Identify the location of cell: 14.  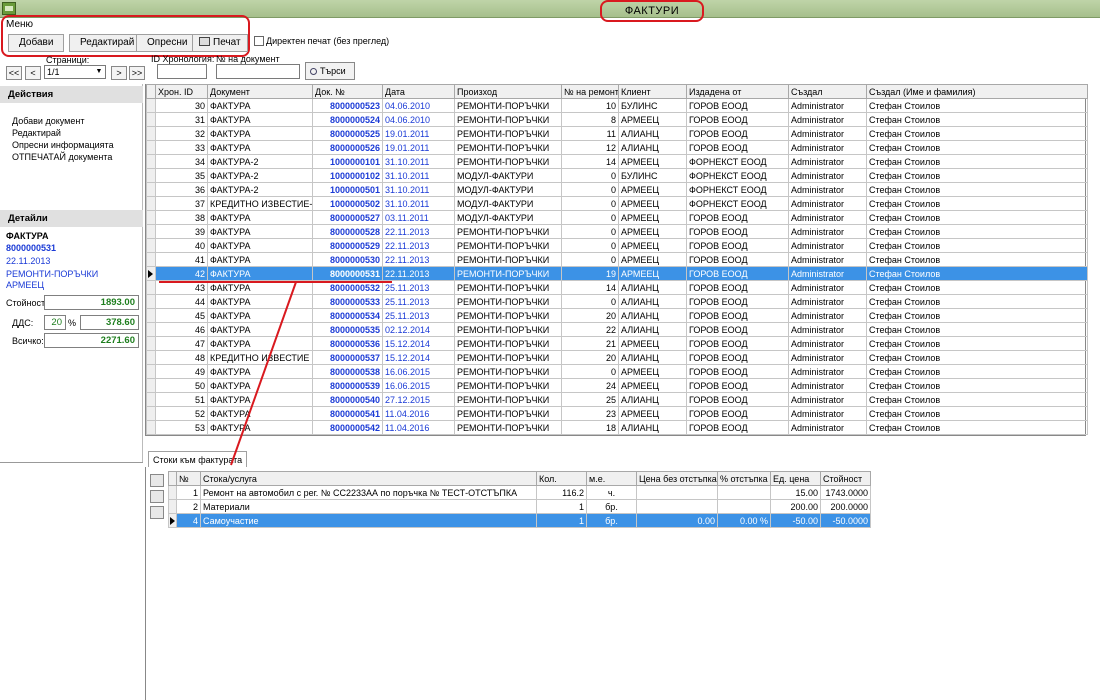
(590, 287).